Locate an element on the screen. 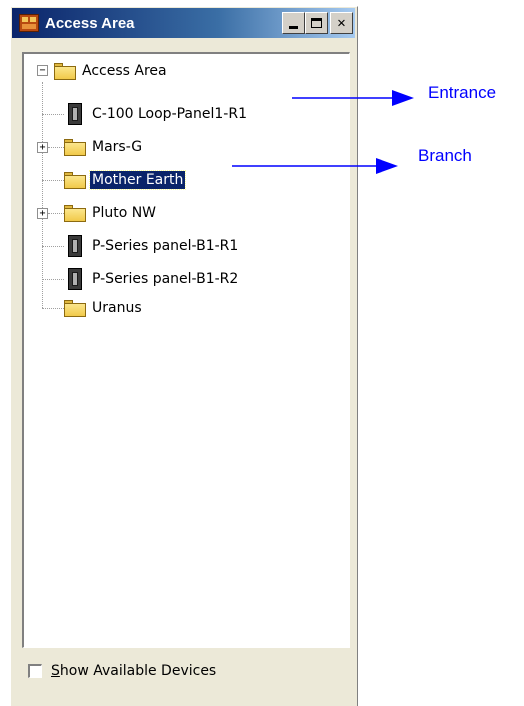  entrance-arrow-head is located at coordinates (403, 98).